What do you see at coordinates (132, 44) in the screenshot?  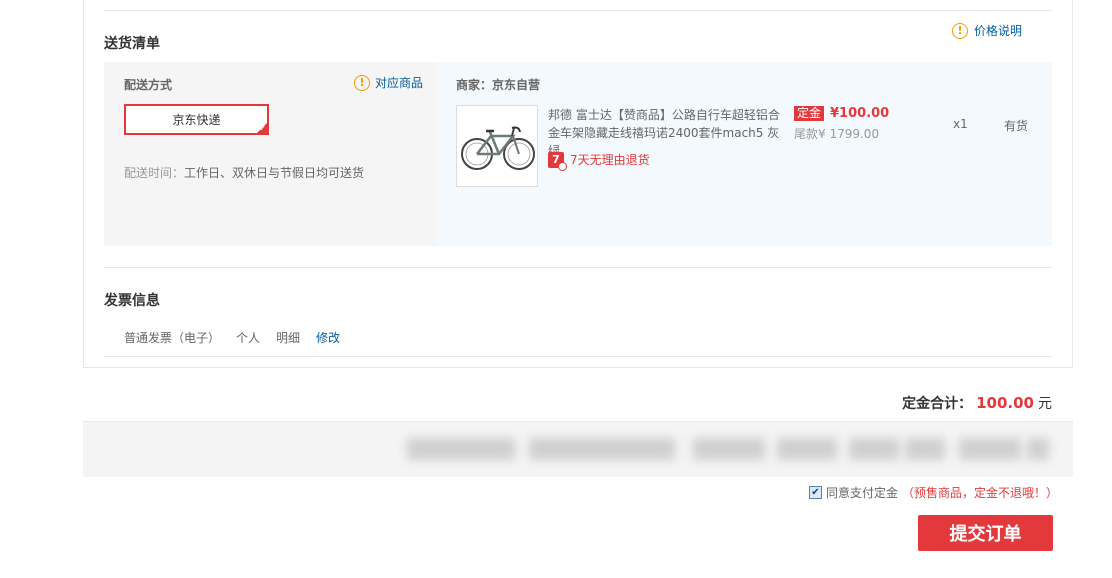 I see `shipping-section-title: 送货清单` at bounding box center [132, 44].